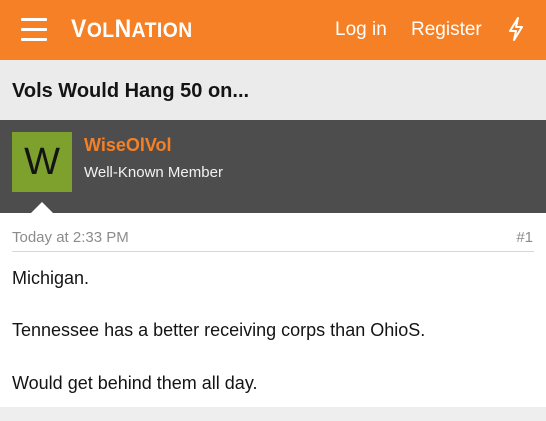 The image size is (546, 421). Describe the element at coordinates (42, 207) in the screenshot. I see `post-pointer-arrow` at that location.